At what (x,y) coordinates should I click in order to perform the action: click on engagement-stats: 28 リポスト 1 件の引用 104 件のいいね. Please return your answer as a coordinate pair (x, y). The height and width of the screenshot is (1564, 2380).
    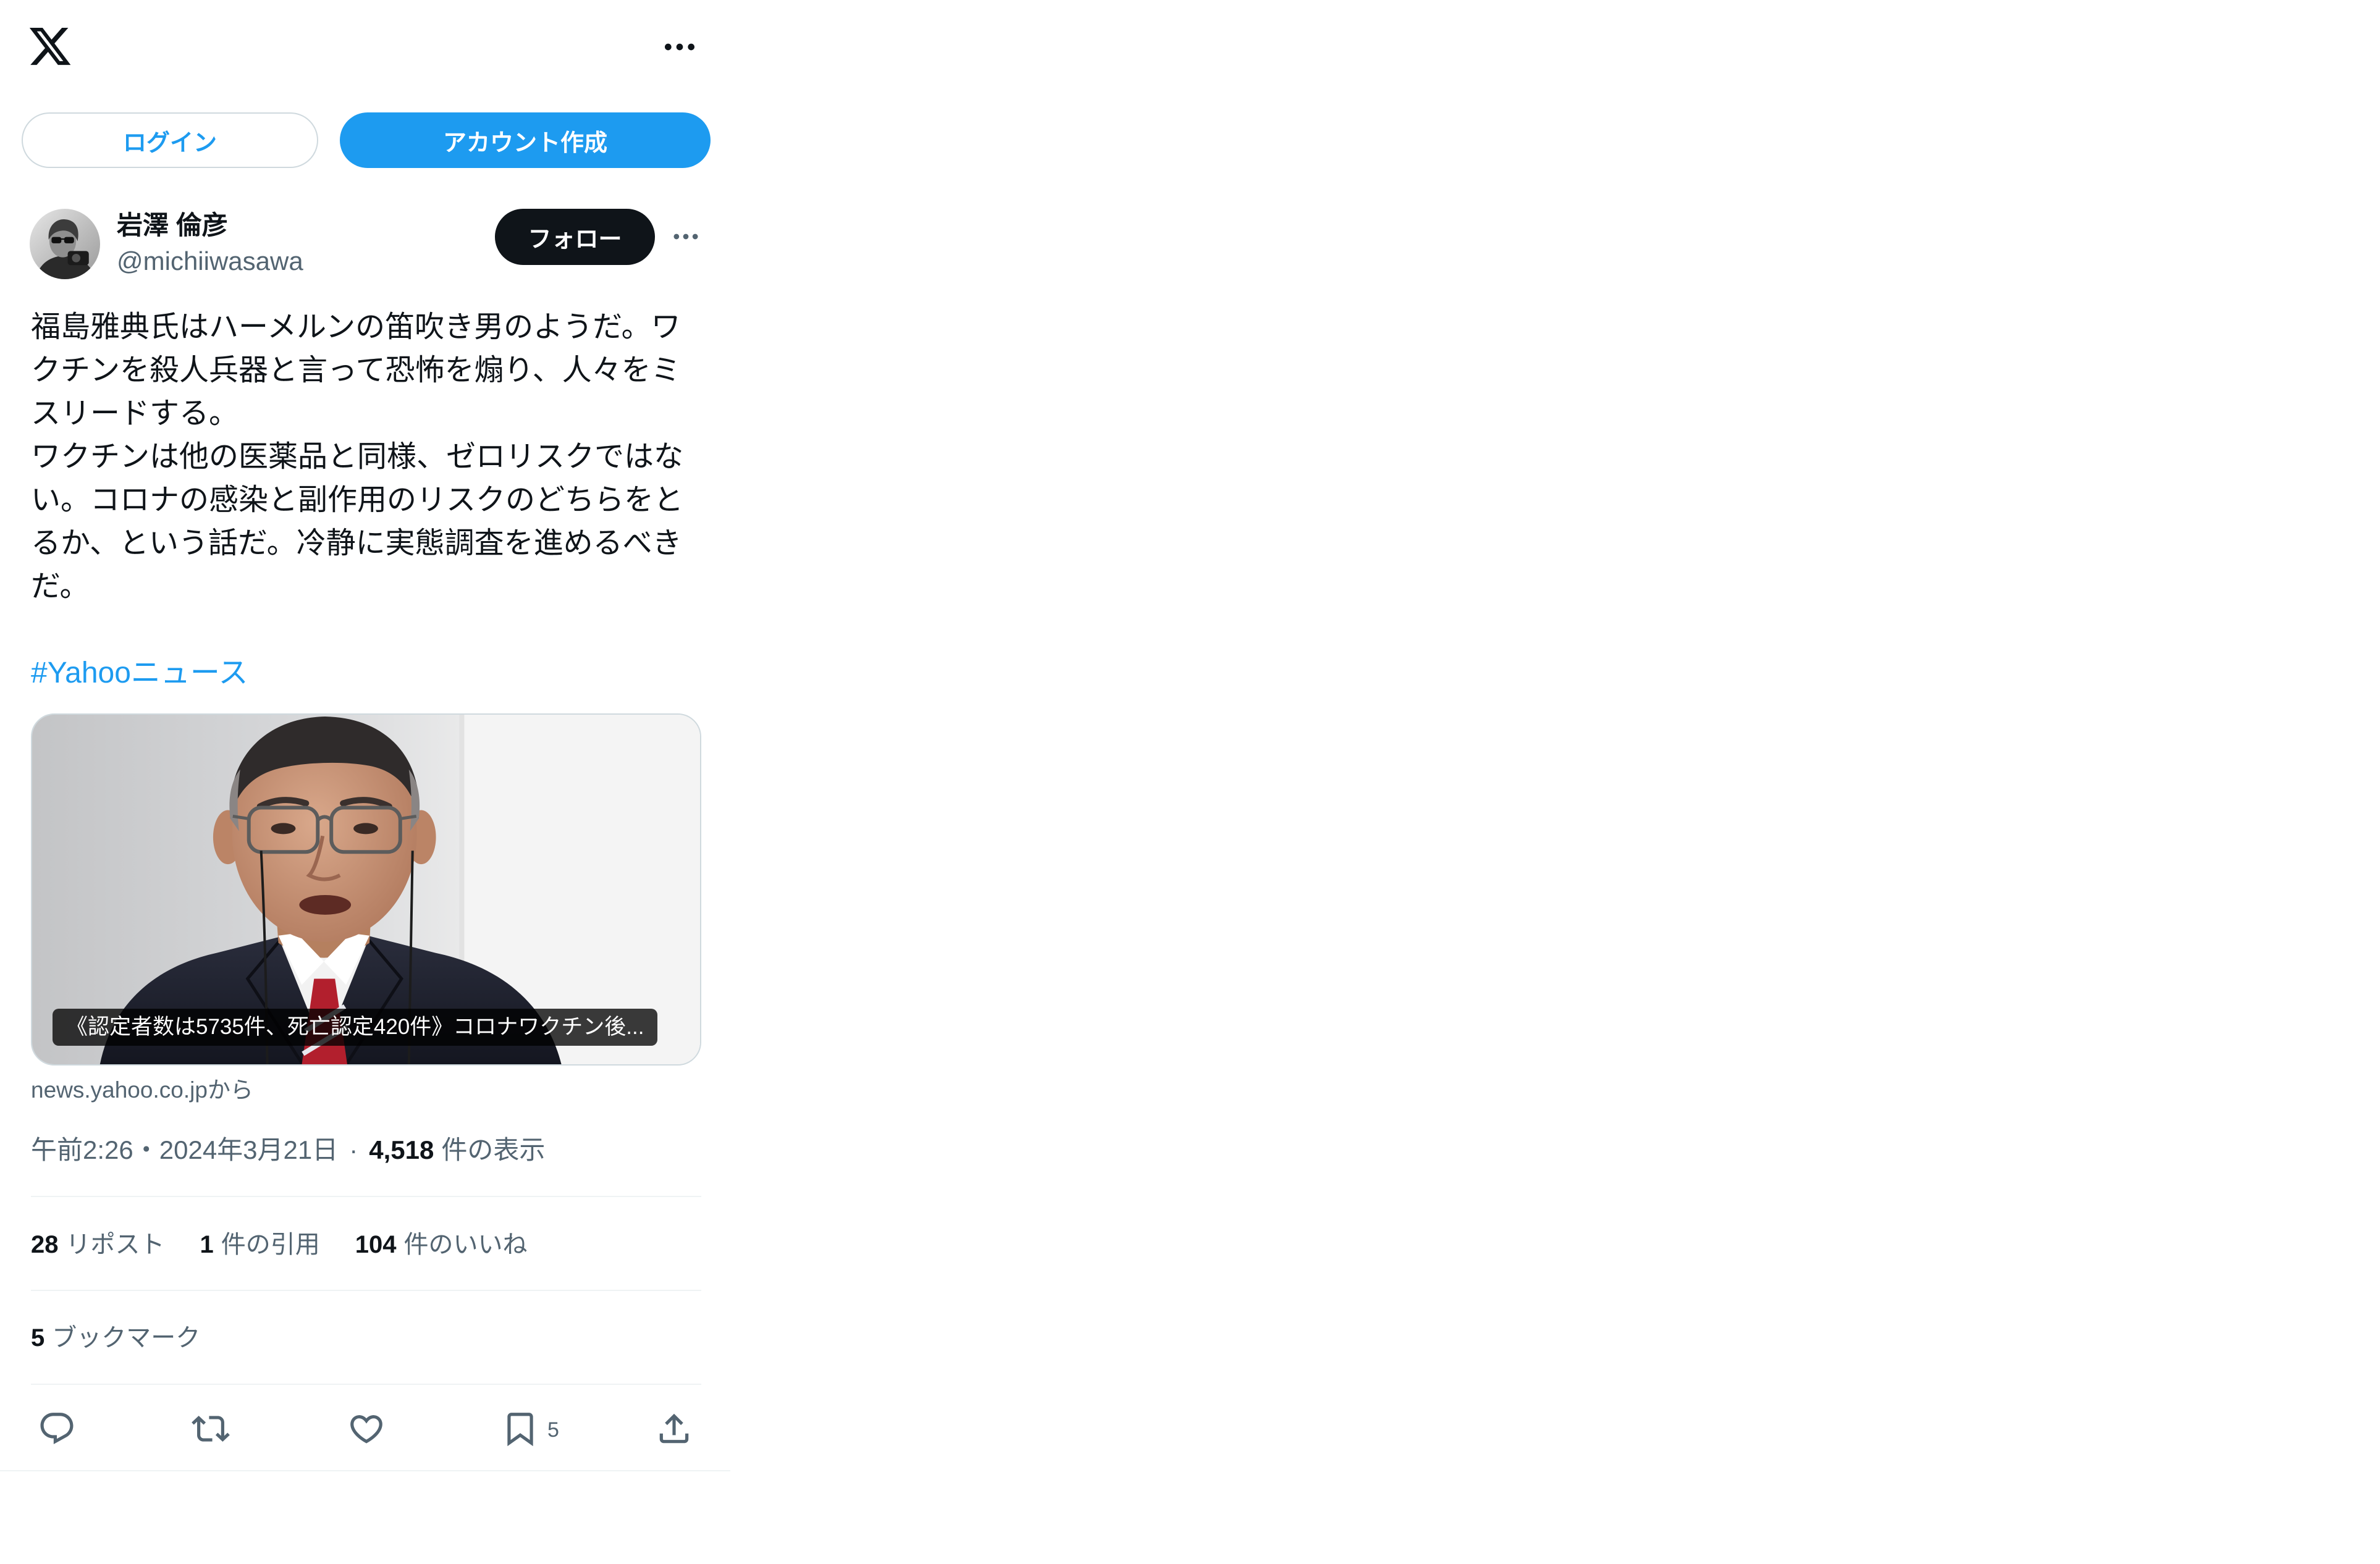
    Looking at the image, I should click on (279, 1245).